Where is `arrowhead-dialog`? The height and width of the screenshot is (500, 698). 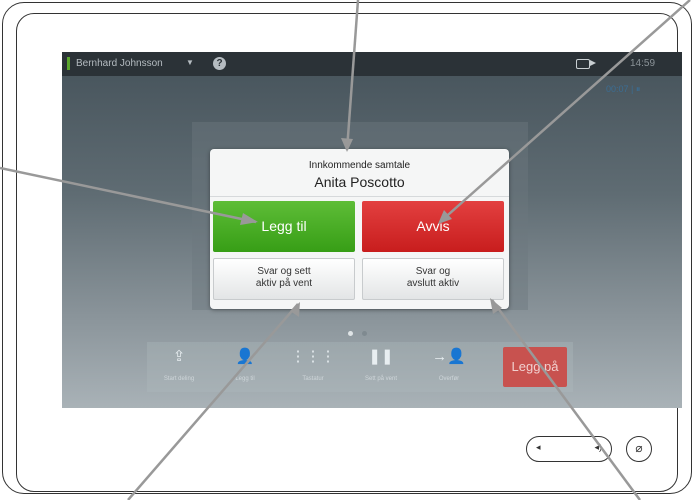
arrowhead-dialog is located at coordinates (347, 145).